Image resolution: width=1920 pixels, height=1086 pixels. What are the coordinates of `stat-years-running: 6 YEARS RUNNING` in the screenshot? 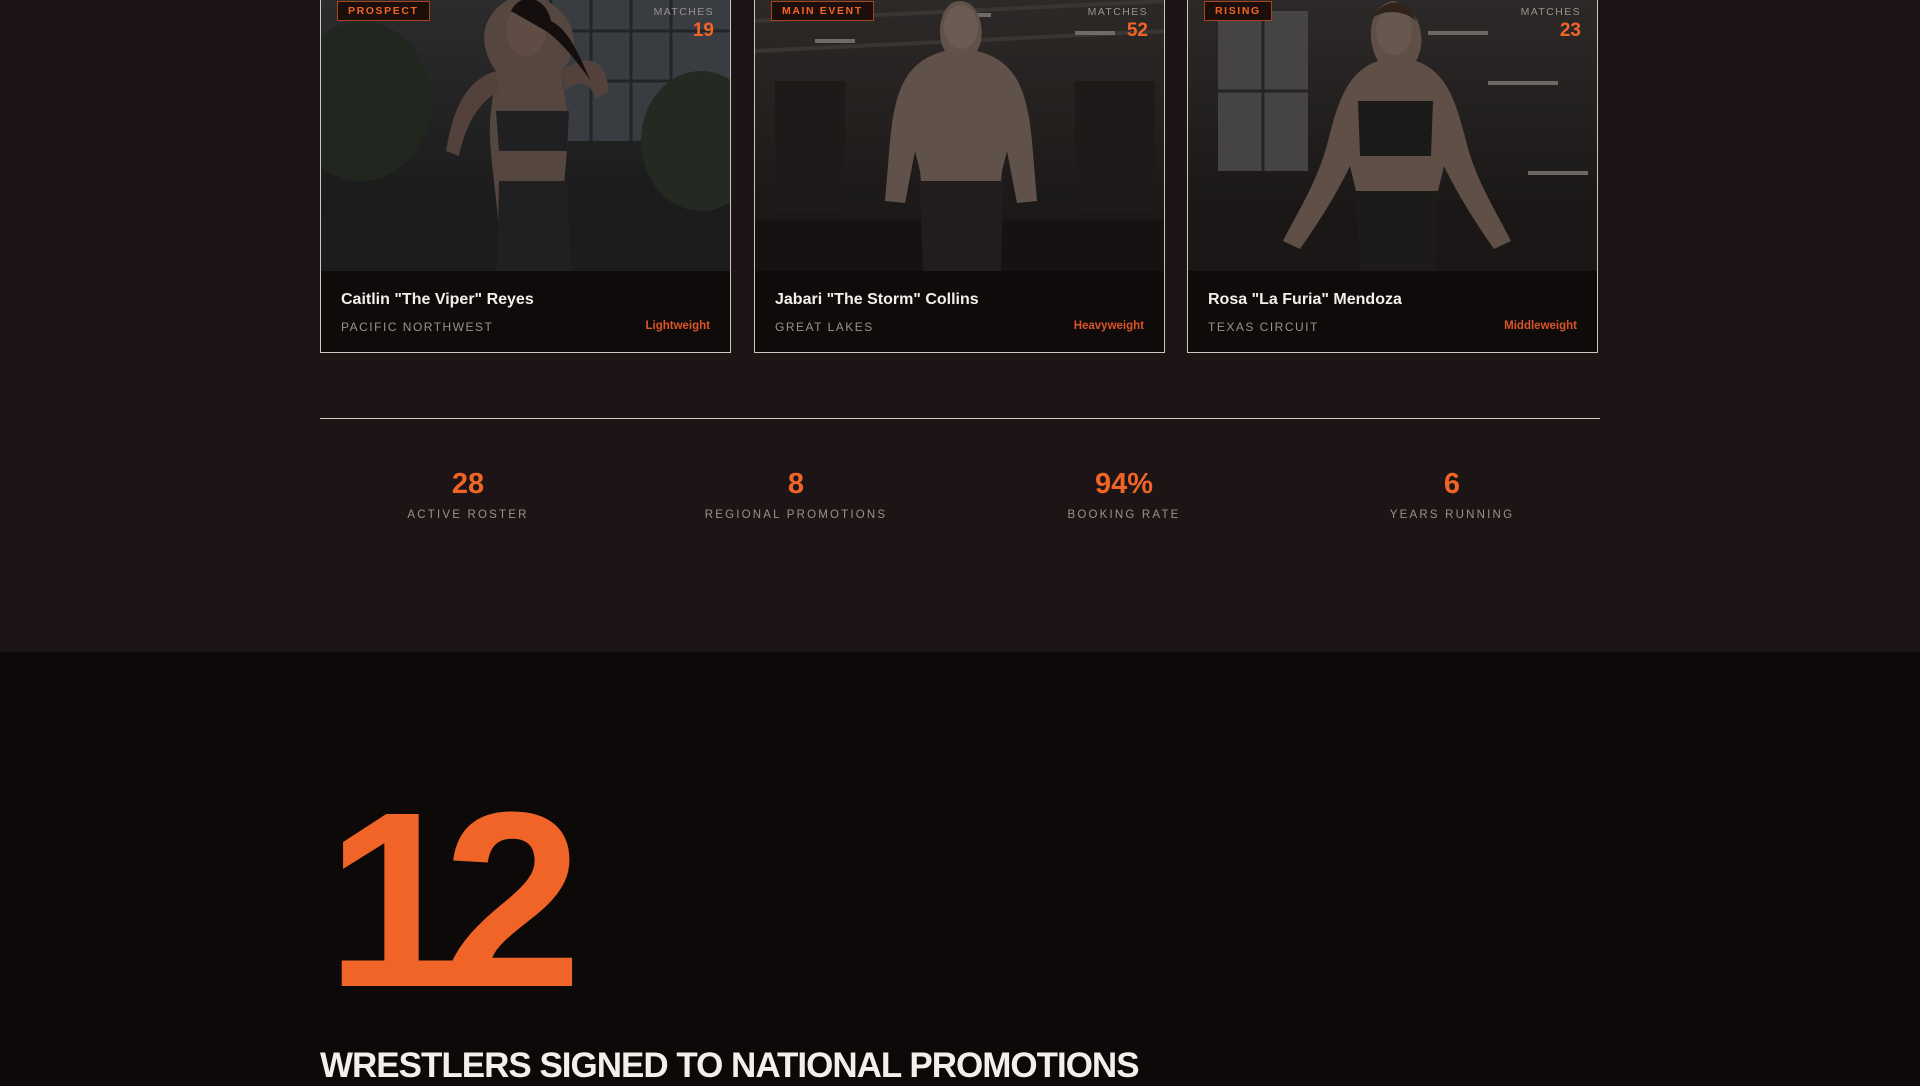 It's located at (1452, 494).